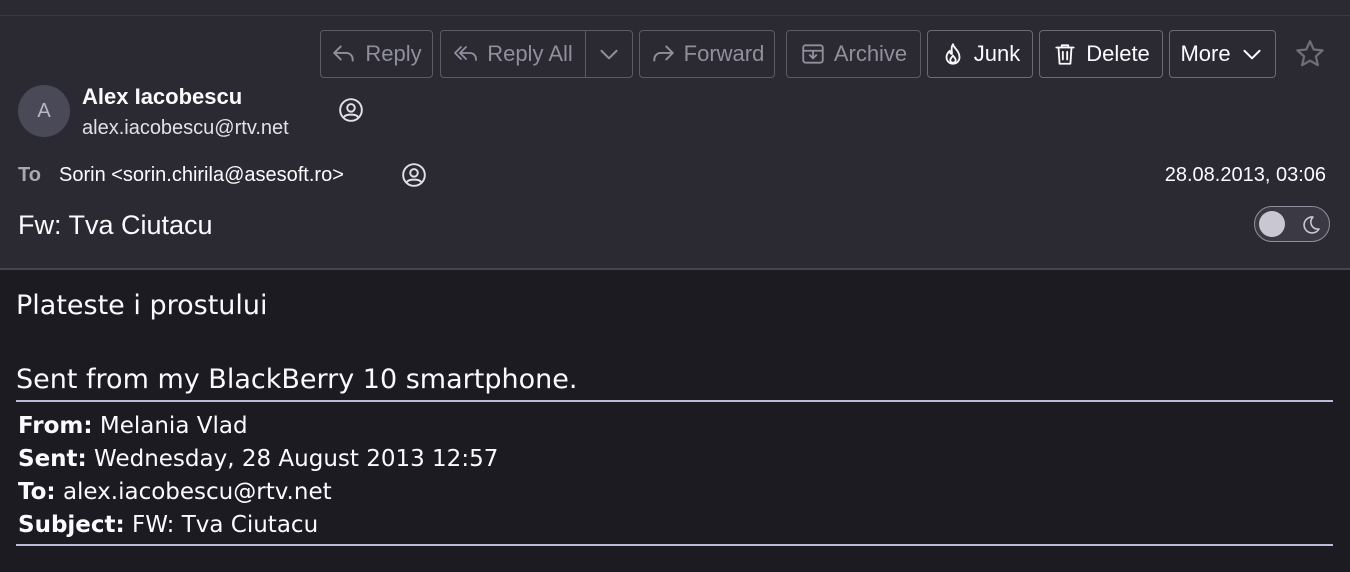  I want to click on archive-button: Archive, so click(853, 54).